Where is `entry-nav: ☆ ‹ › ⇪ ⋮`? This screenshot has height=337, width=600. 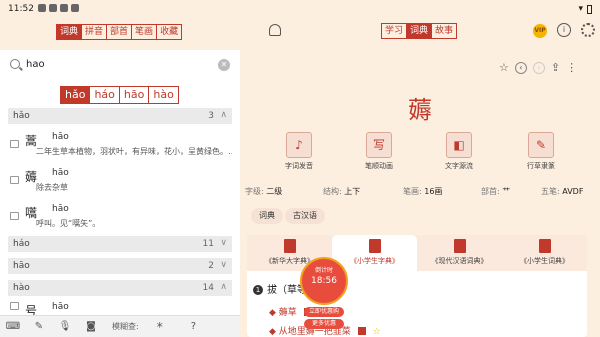 entry-nav: ☆ ‹ › ⇪ ⋮ is located at coordinates (538, 67).